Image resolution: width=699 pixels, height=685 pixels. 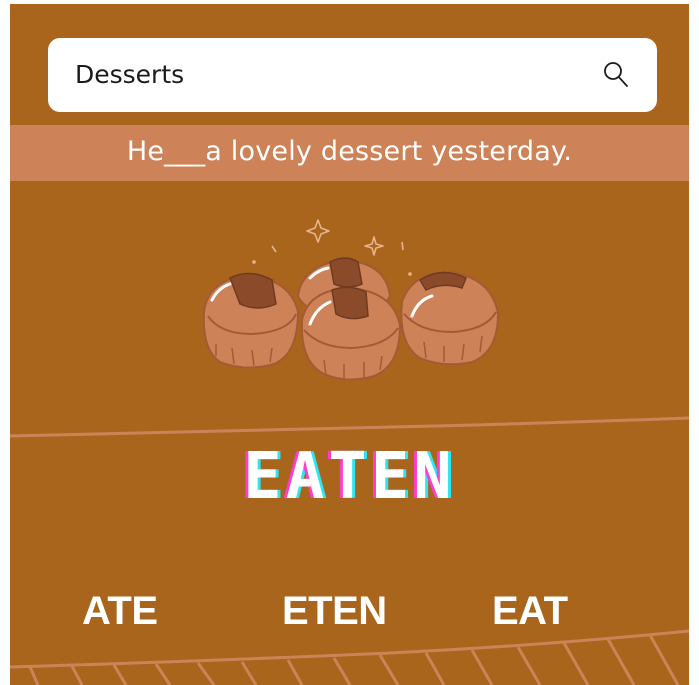 What do you see at coordinates (129, 75) in the screenshot?
I see `search-input: Desserts` at bounding box center [129, 75].